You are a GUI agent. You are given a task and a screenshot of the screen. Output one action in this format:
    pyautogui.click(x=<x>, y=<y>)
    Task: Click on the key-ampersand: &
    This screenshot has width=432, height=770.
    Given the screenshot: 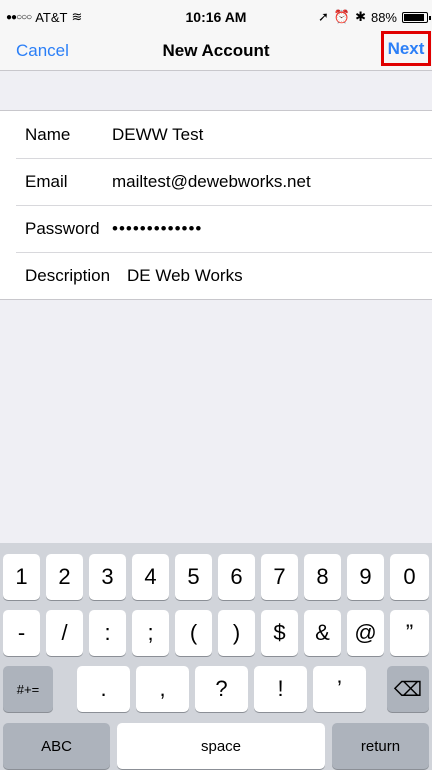 What is the action you would take?
    pyautogui.click(x=322, y=633)
    